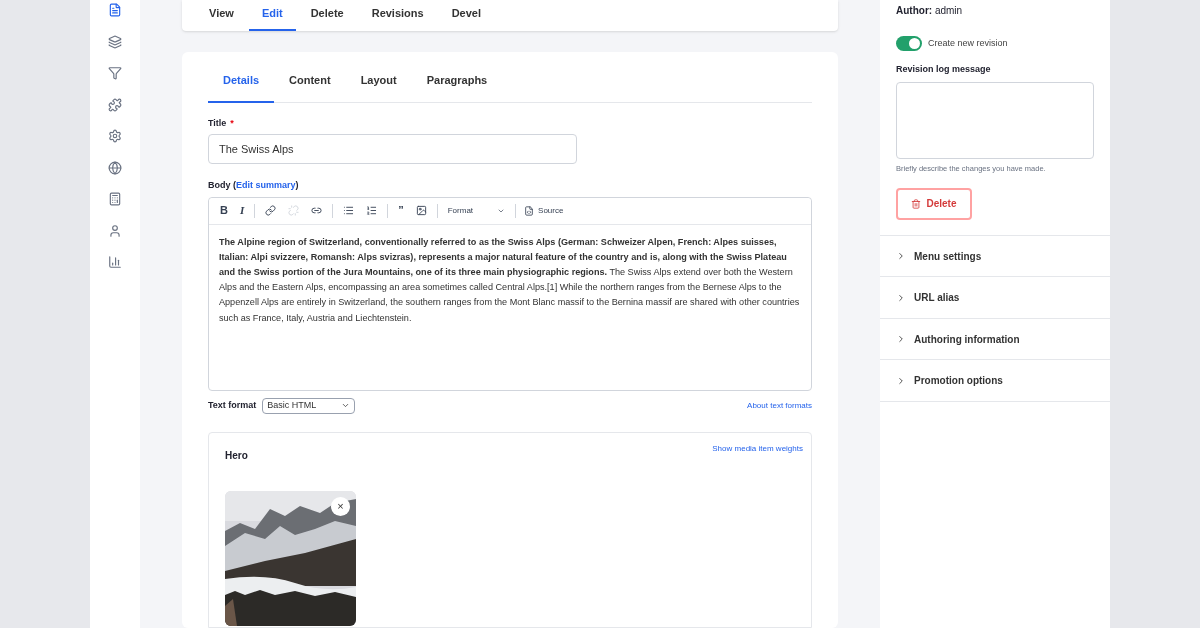 This screenshot has width=1200, height=628. I want to click on revision-log-field, so click(995, 120).